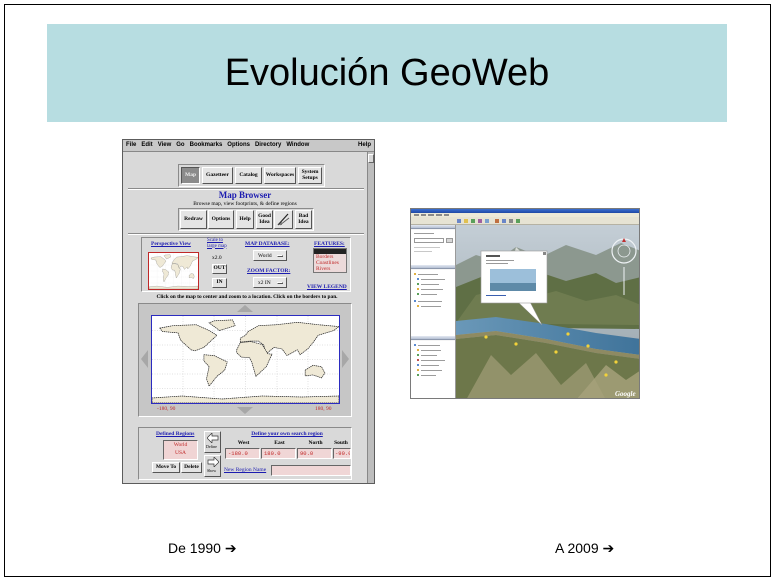  What do you see at coordinates (248, 175) in the screenshot?
I see `tab-catalog: Catalog` at bounding box center [248, 175].